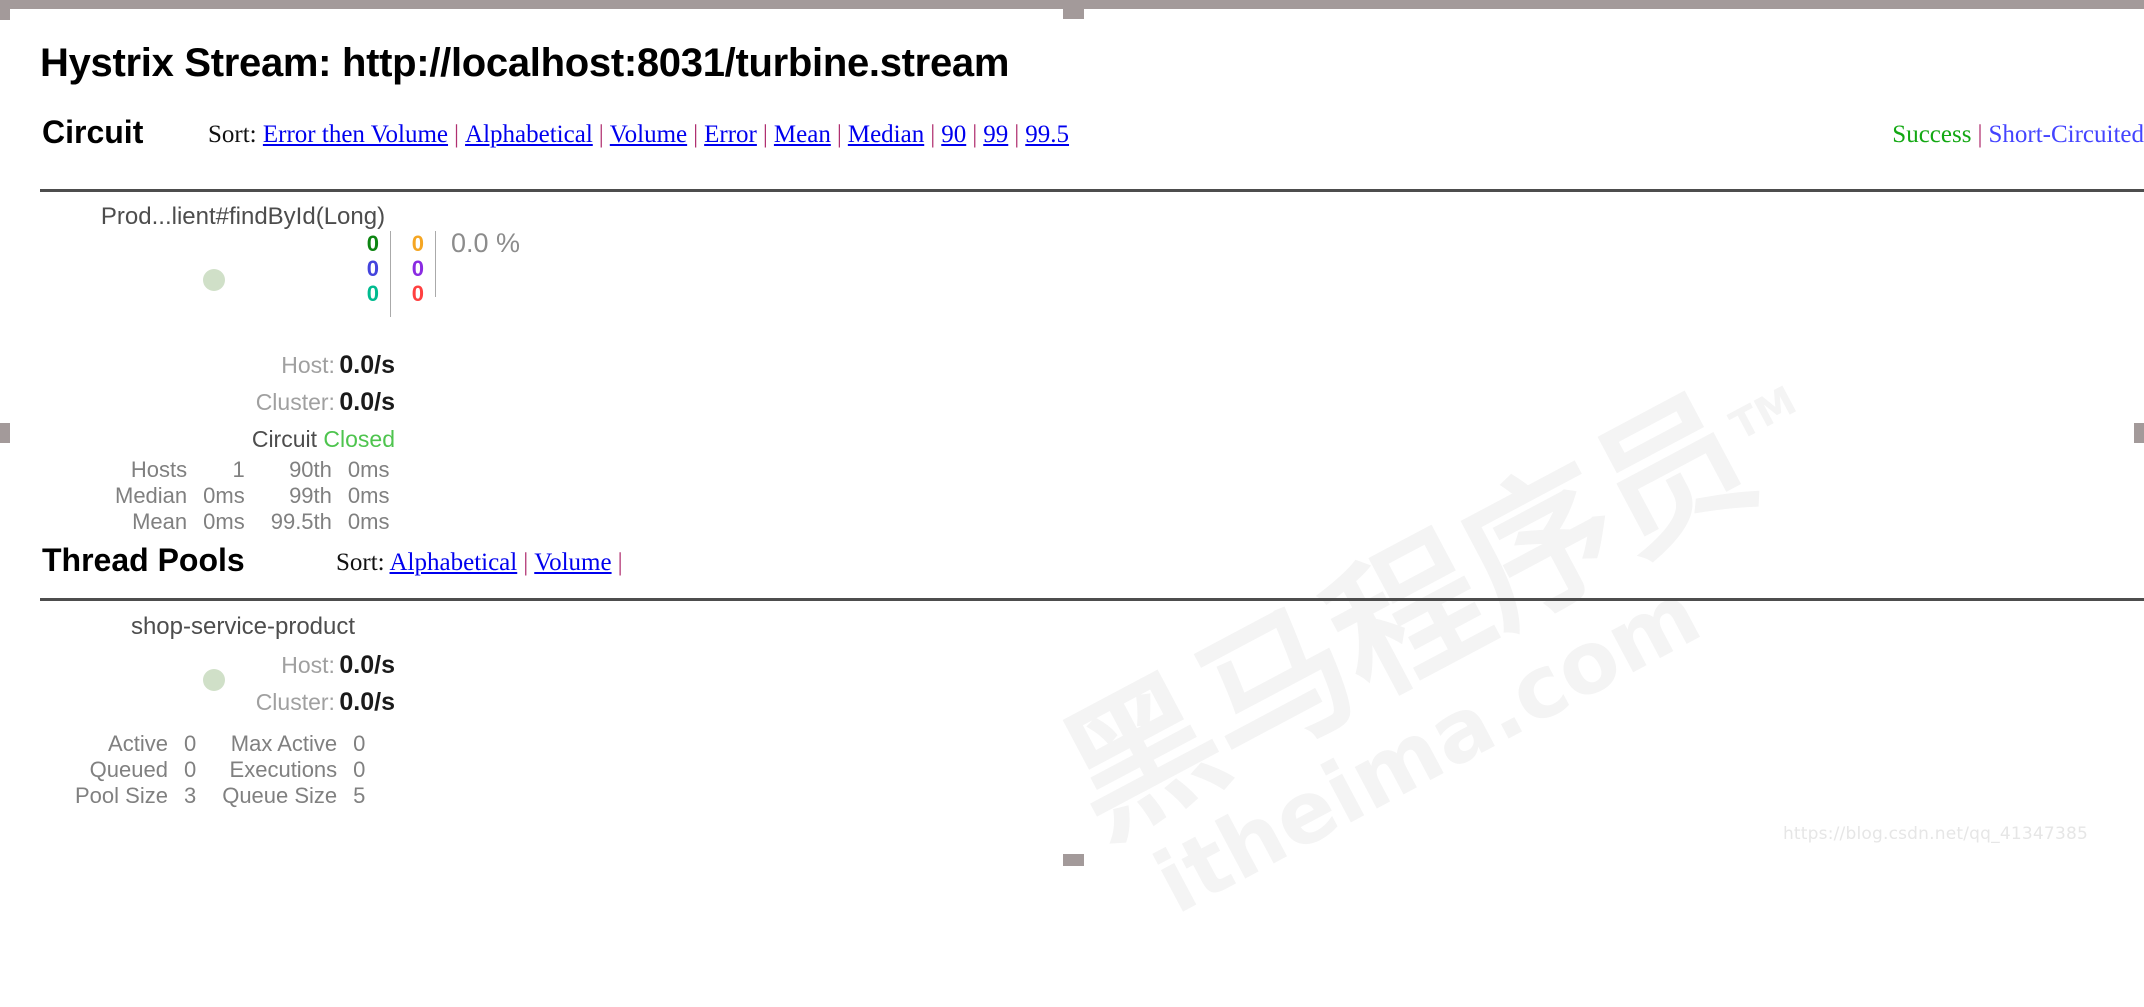 This screenshot has height=1007, width=2144. What do you see at coordinates (367, 665) in the screenshot?
I see `threadpool-host-rate: 0.0/s` at bounding box center [367, 665].